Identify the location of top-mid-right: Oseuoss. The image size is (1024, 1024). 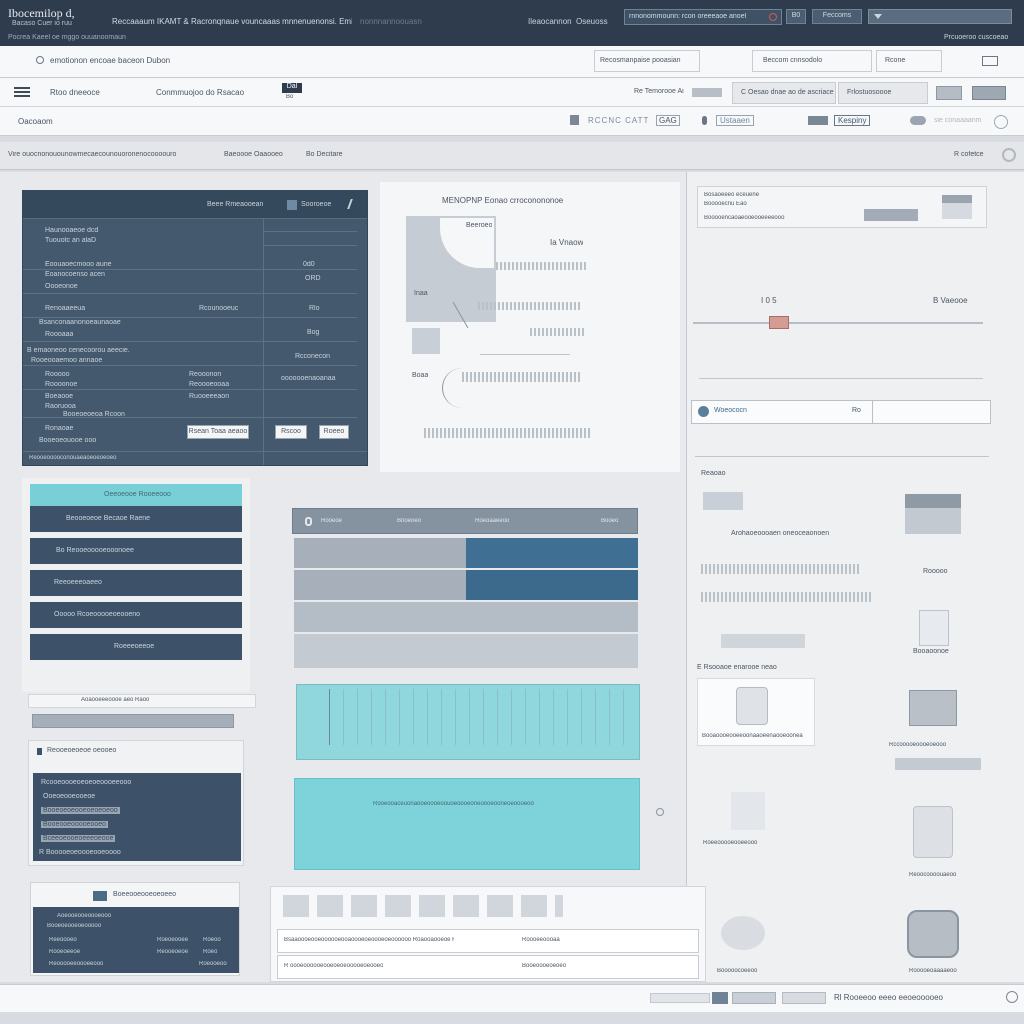
(592, 21).